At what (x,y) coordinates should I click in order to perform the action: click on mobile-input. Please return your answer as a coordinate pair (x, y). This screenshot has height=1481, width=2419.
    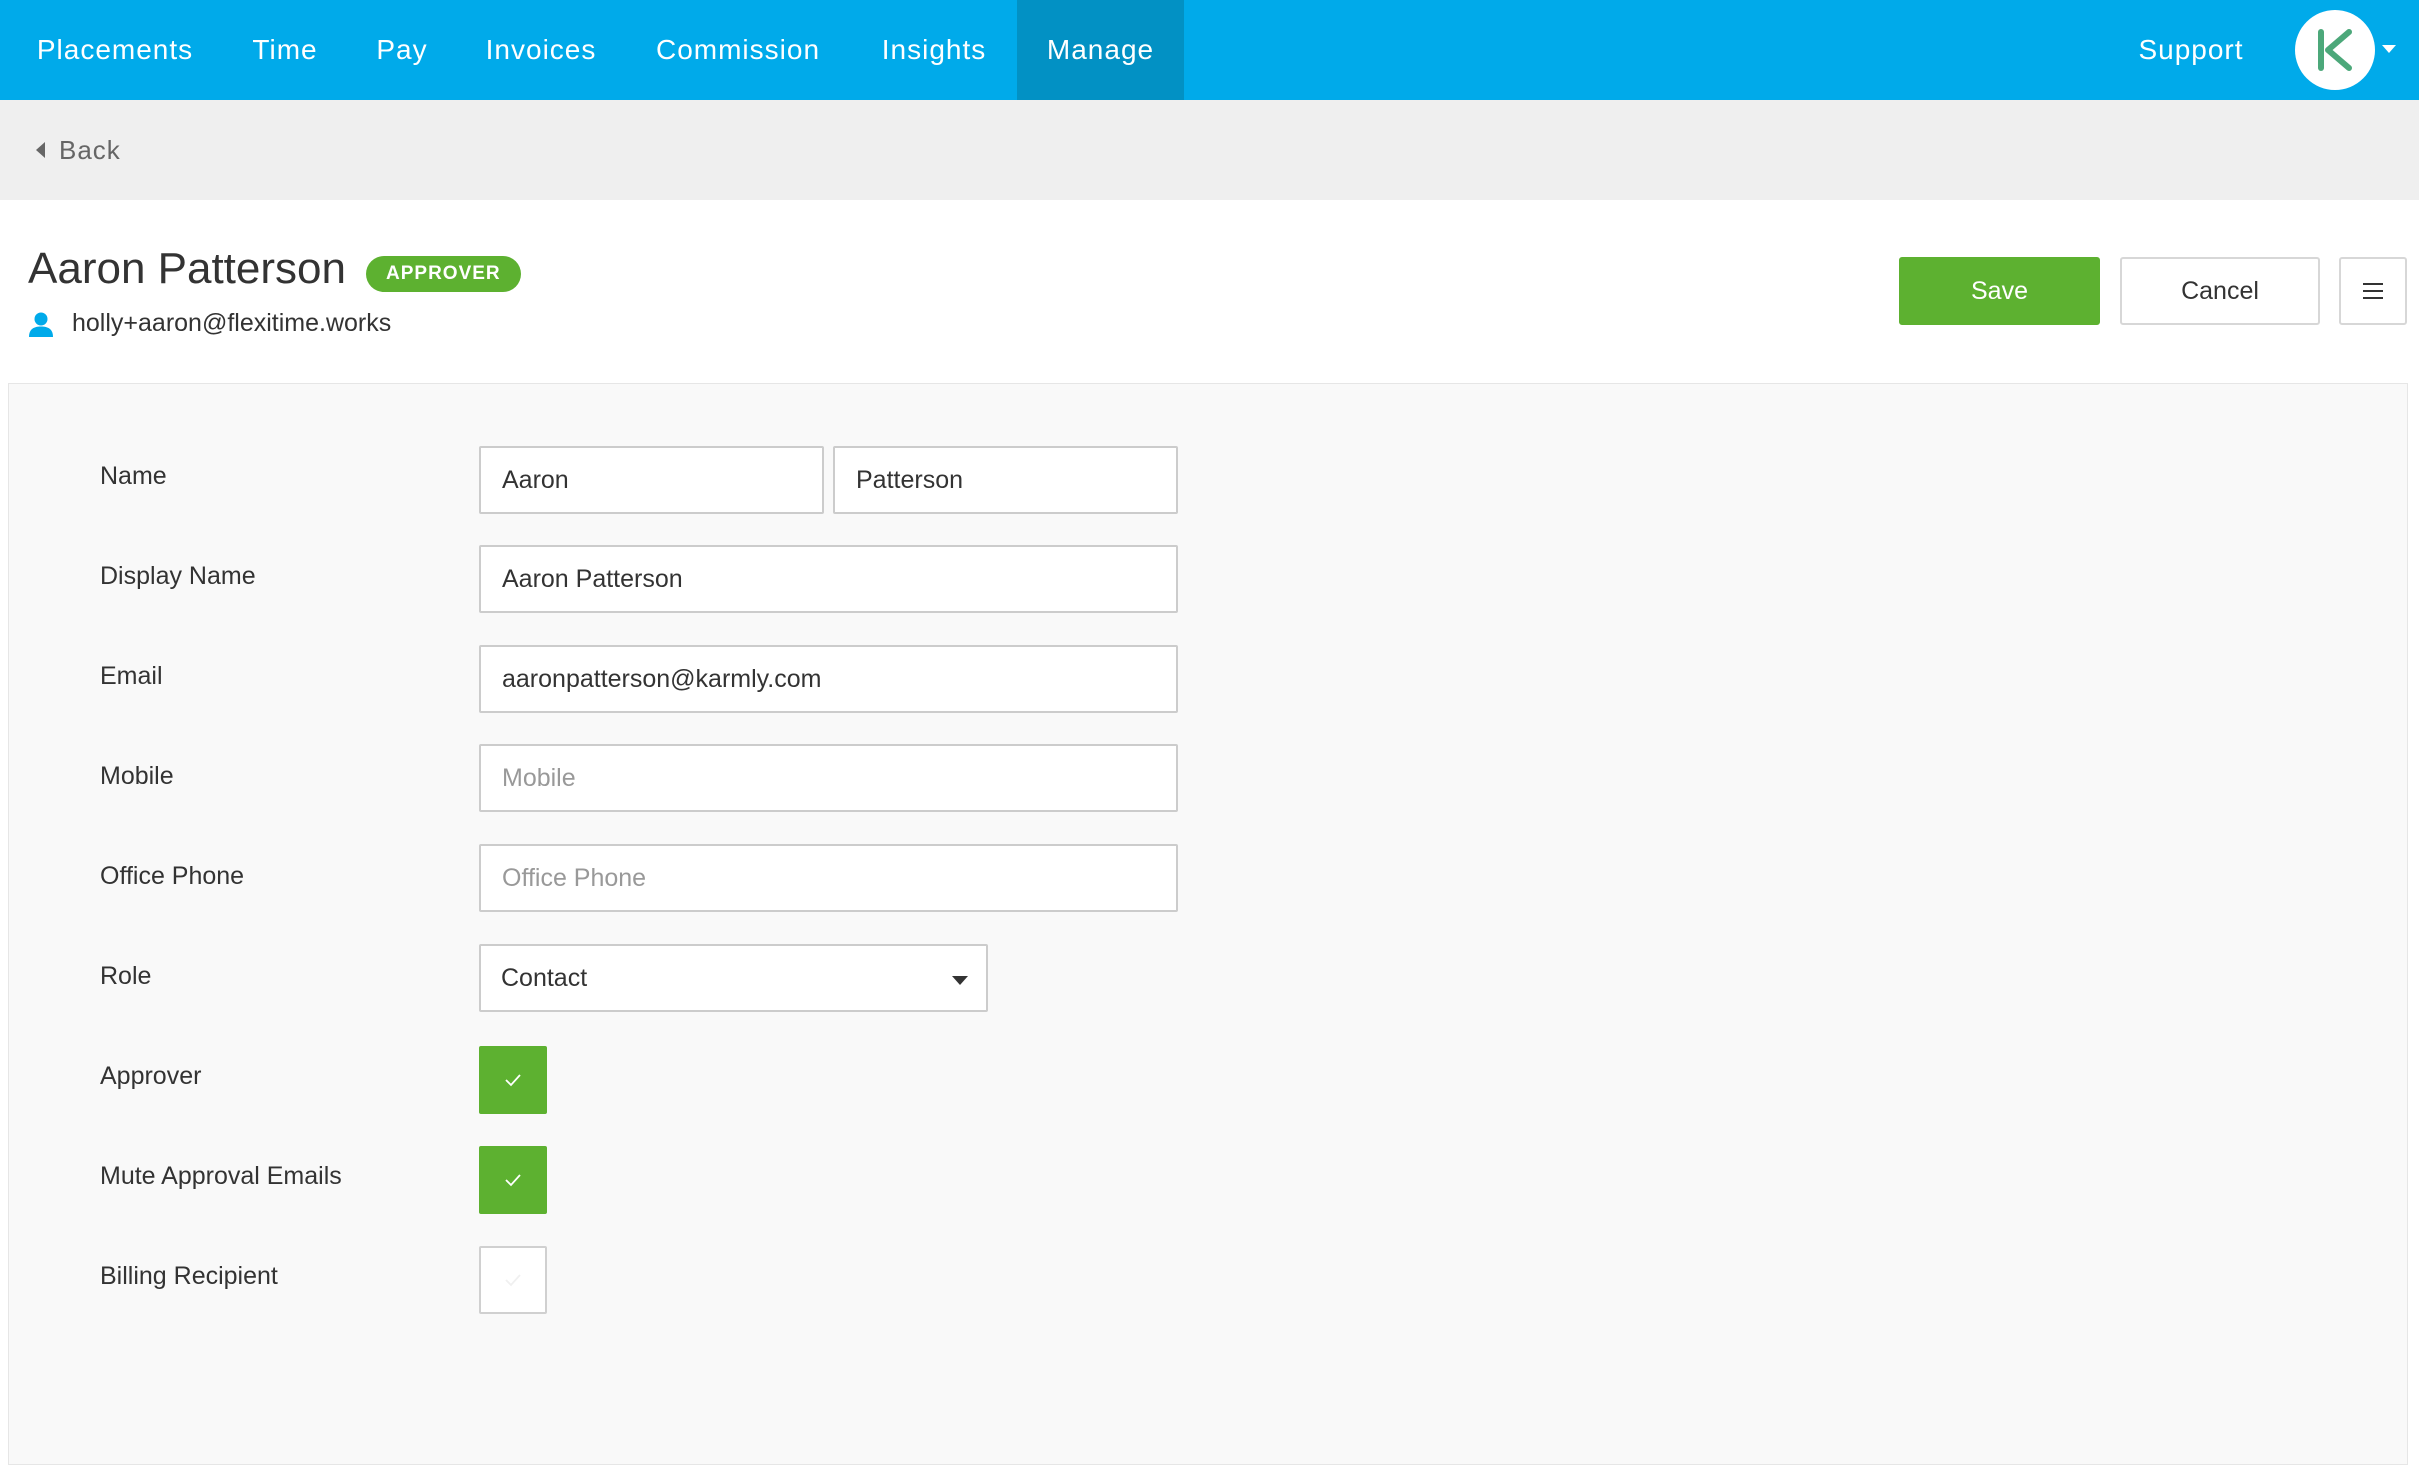
    Looking at the image, I should click on (828, 778).